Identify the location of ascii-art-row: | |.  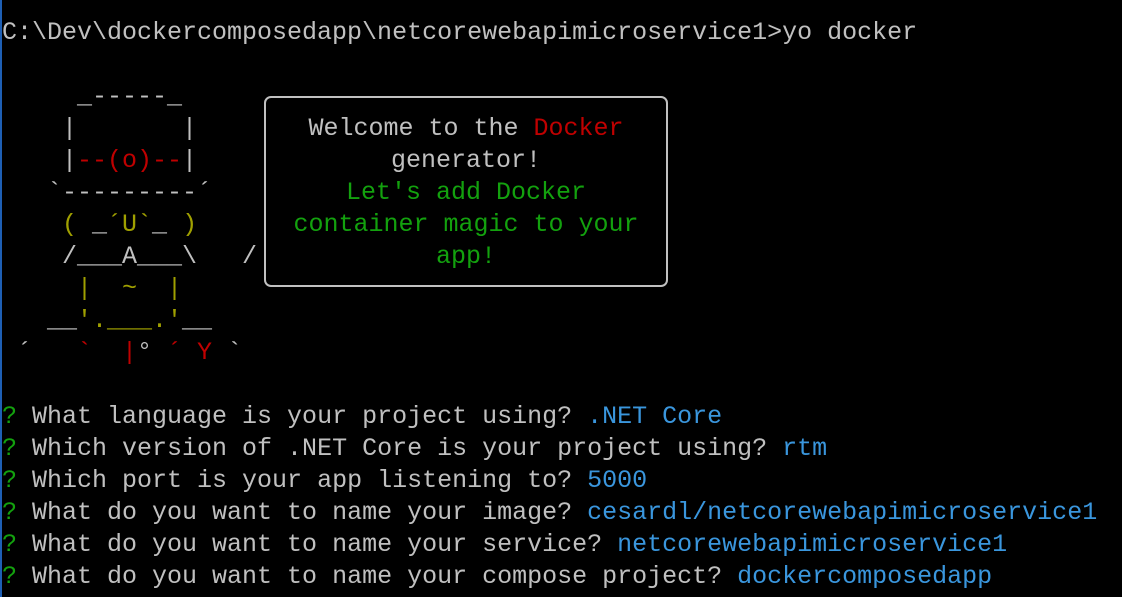
(129, 129).